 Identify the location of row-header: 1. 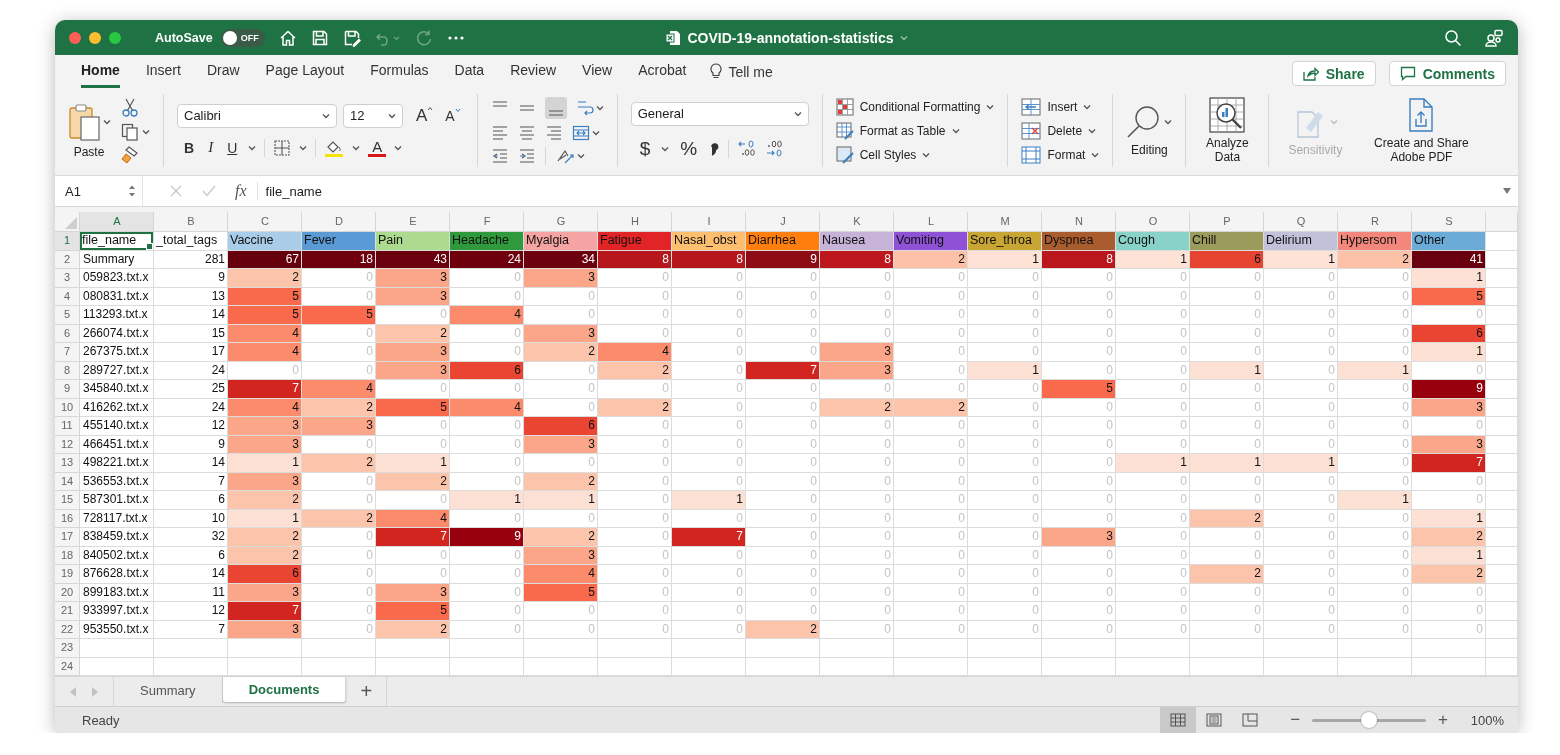
(67, 241).